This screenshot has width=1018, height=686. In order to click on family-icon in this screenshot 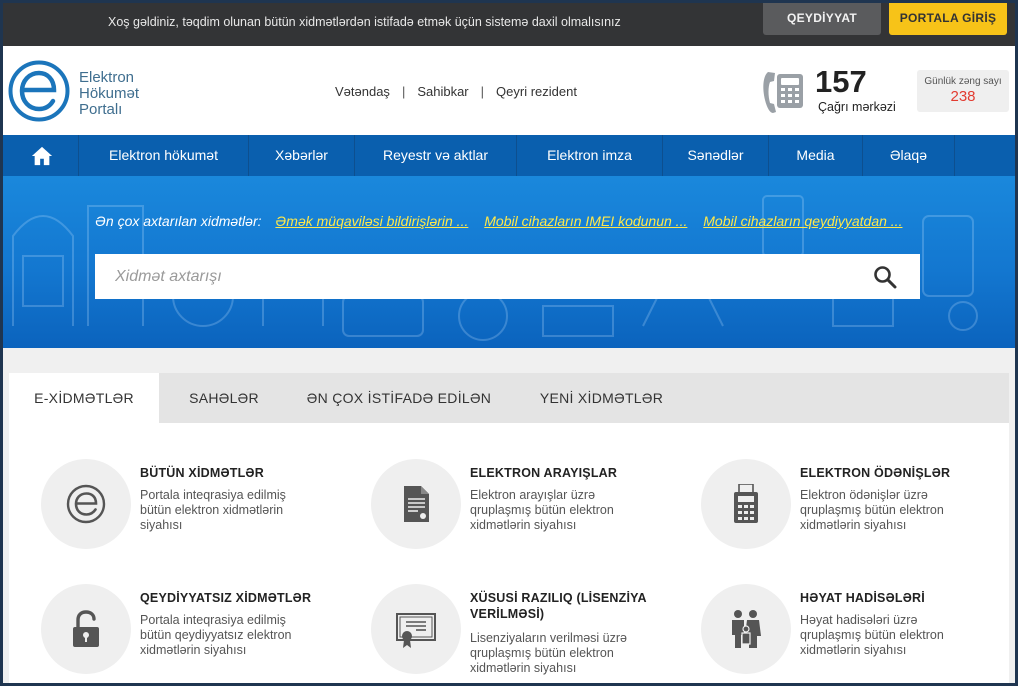, I will do `click(746, 629)`.